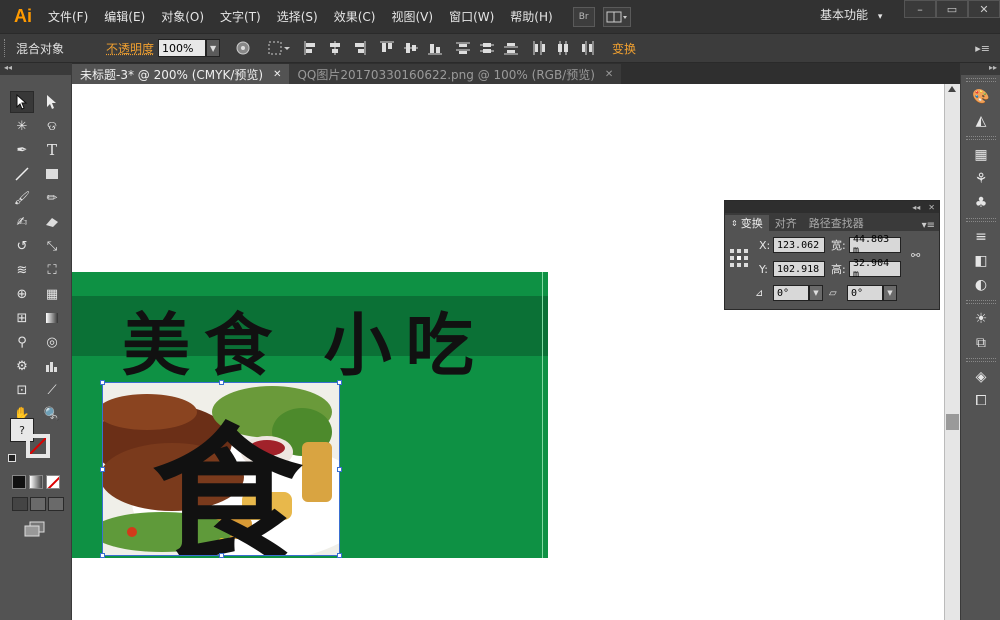 This screenshot has height=620, width=1000. I want to click on rotate-tool-icon: ↺, so click(22, 246).